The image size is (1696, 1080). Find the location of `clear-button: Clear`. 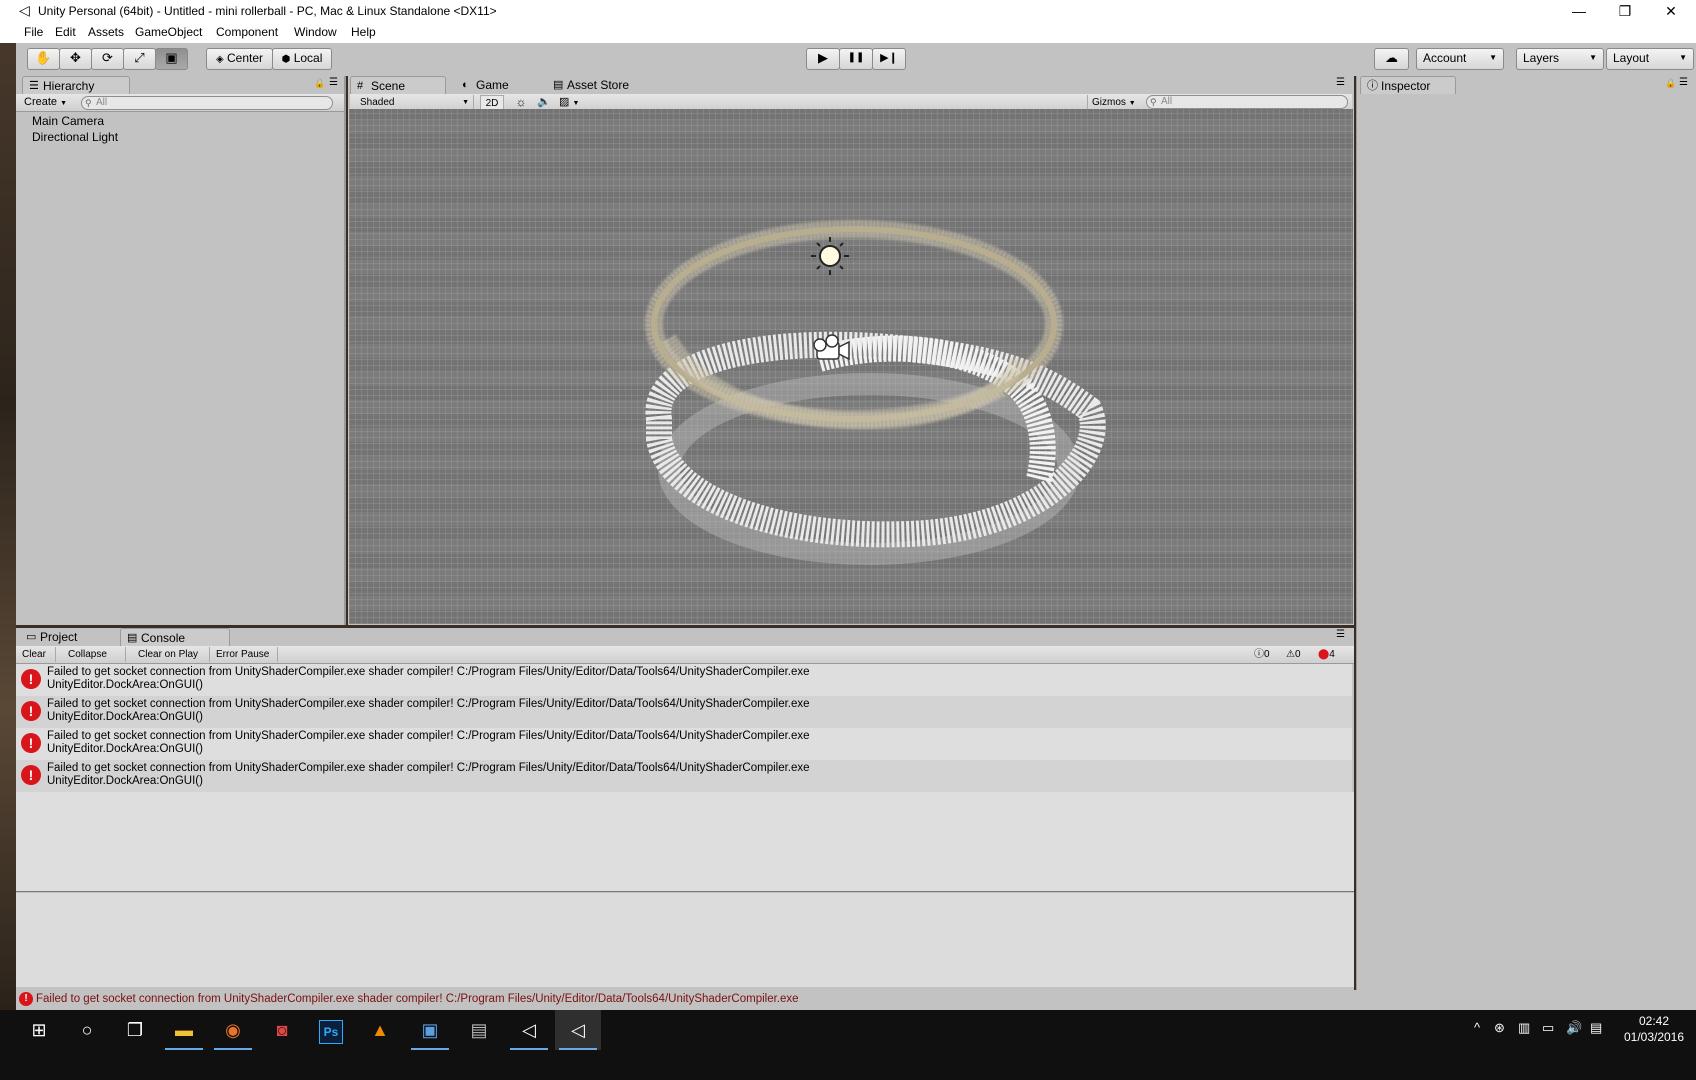

clear-button: Clear is located at coordinates (37, 654).